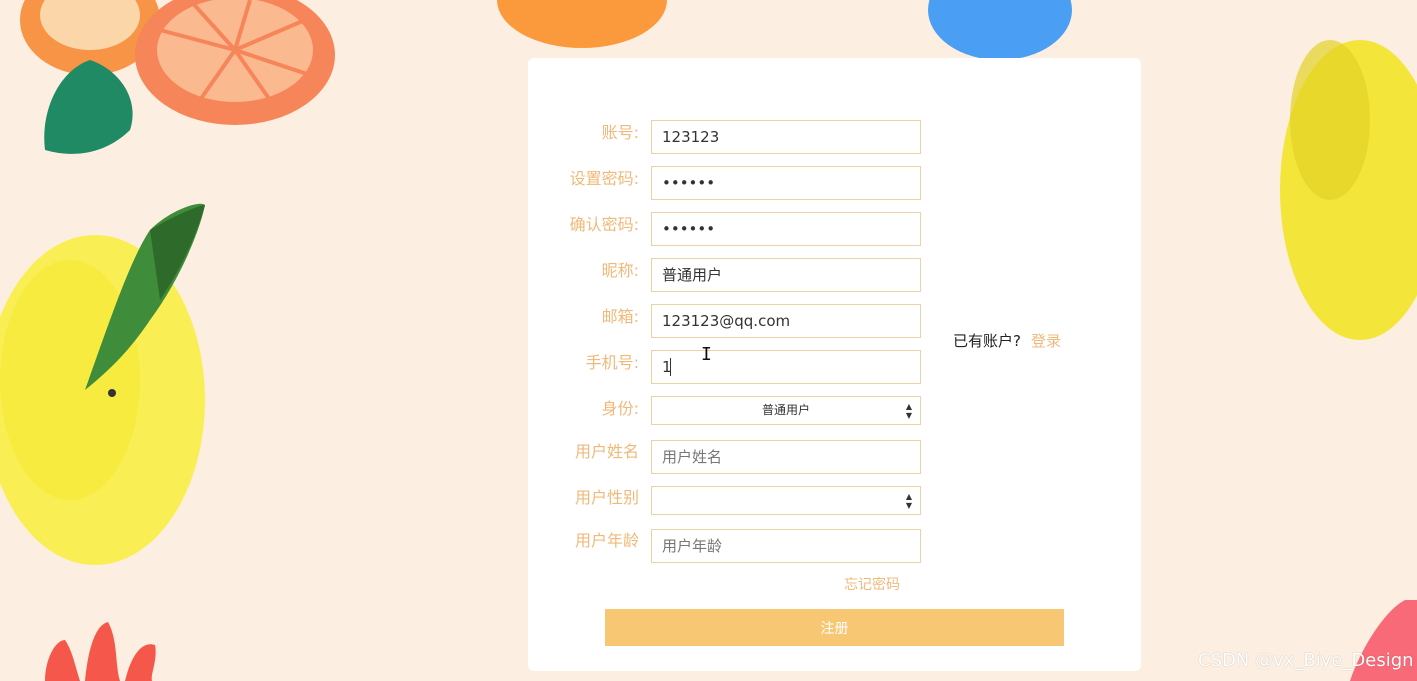 This screenshot has height=681, width=1417. Describe the element at coordinates (620, 270) in the screenshot. I see `nickname-label: 昵称:` at that location.